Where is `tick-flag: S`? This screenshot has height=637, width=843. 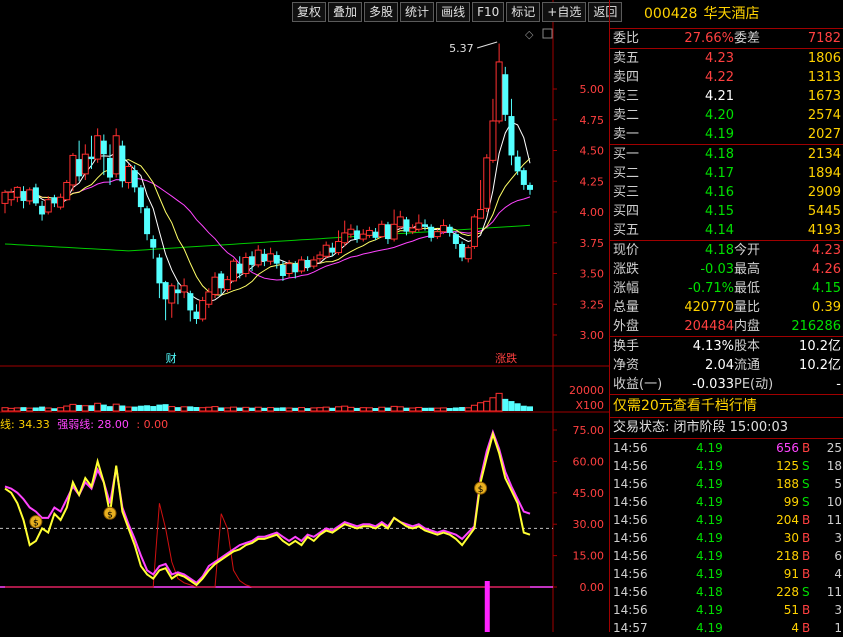
tick-flag: S is located at coordinates (806, 466).